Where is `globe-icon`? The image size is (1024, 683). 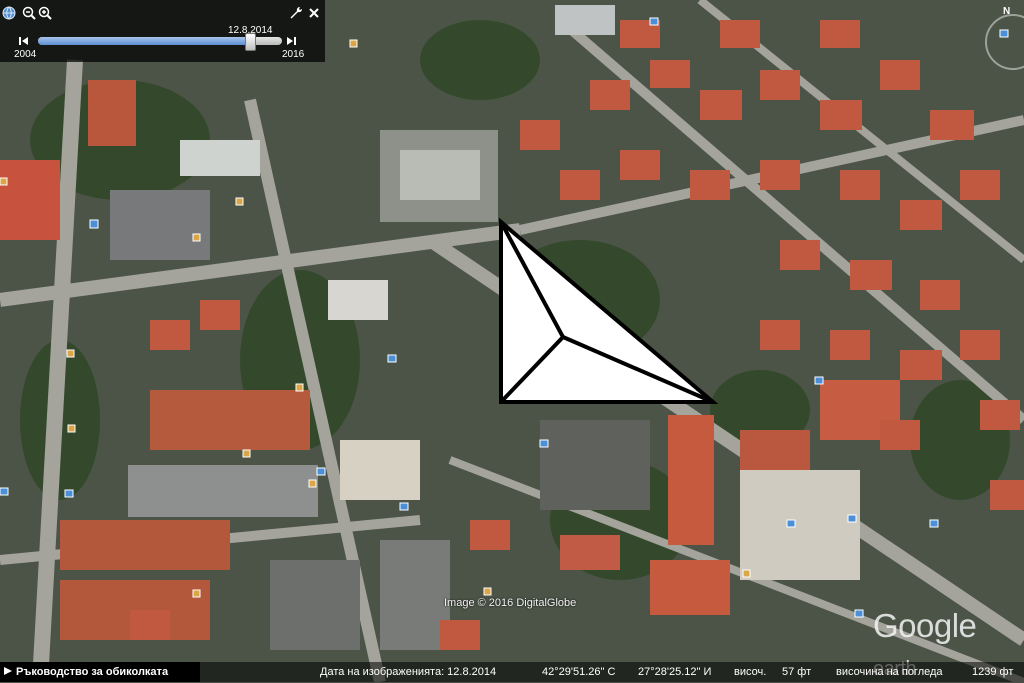
globe-icon is located at coordinates (9, 13).